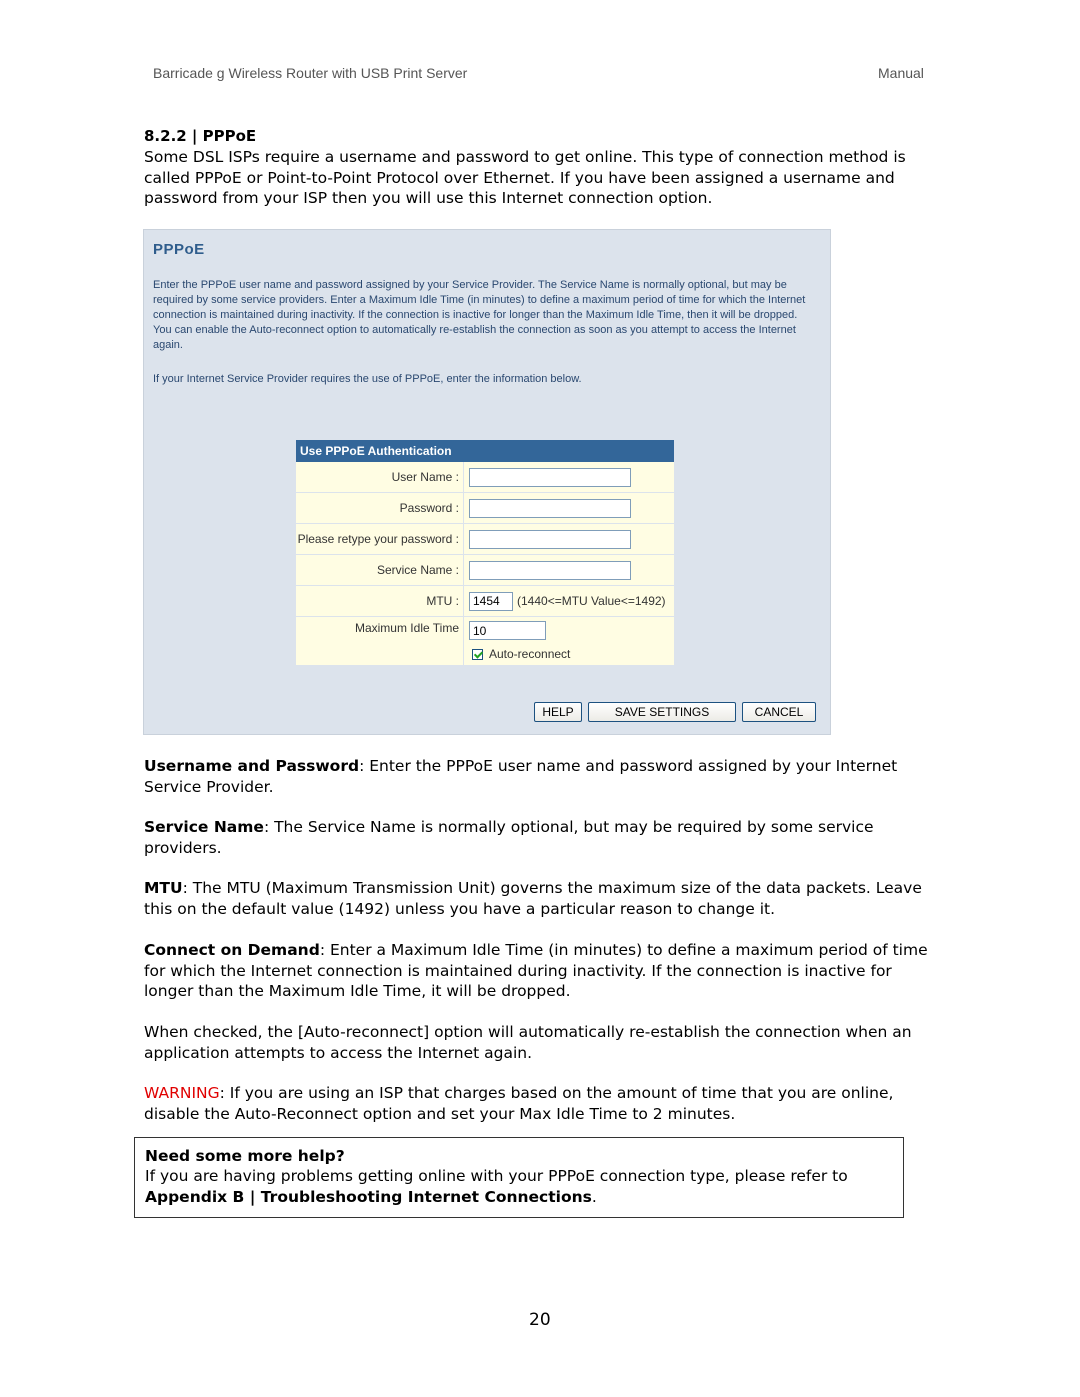  I want to click on help-box-title: Need some more help?, so click(245, 1156).